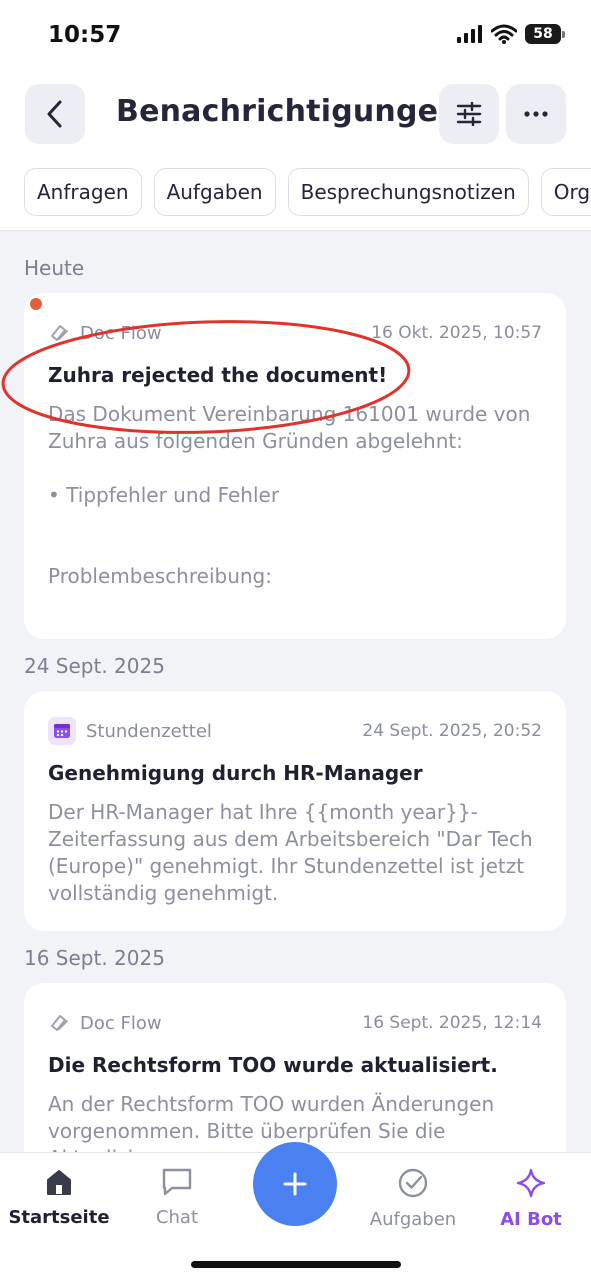 The image size is (591, 1281). I want to click on card-source: Stundenzettel, so click(130, 731).